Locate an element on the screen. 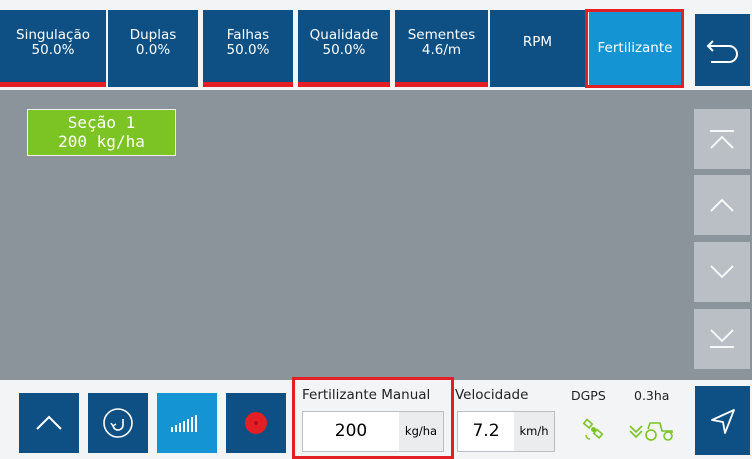  fertilizer-label: Fertilizante Manual is located at coordinates (366, 395).